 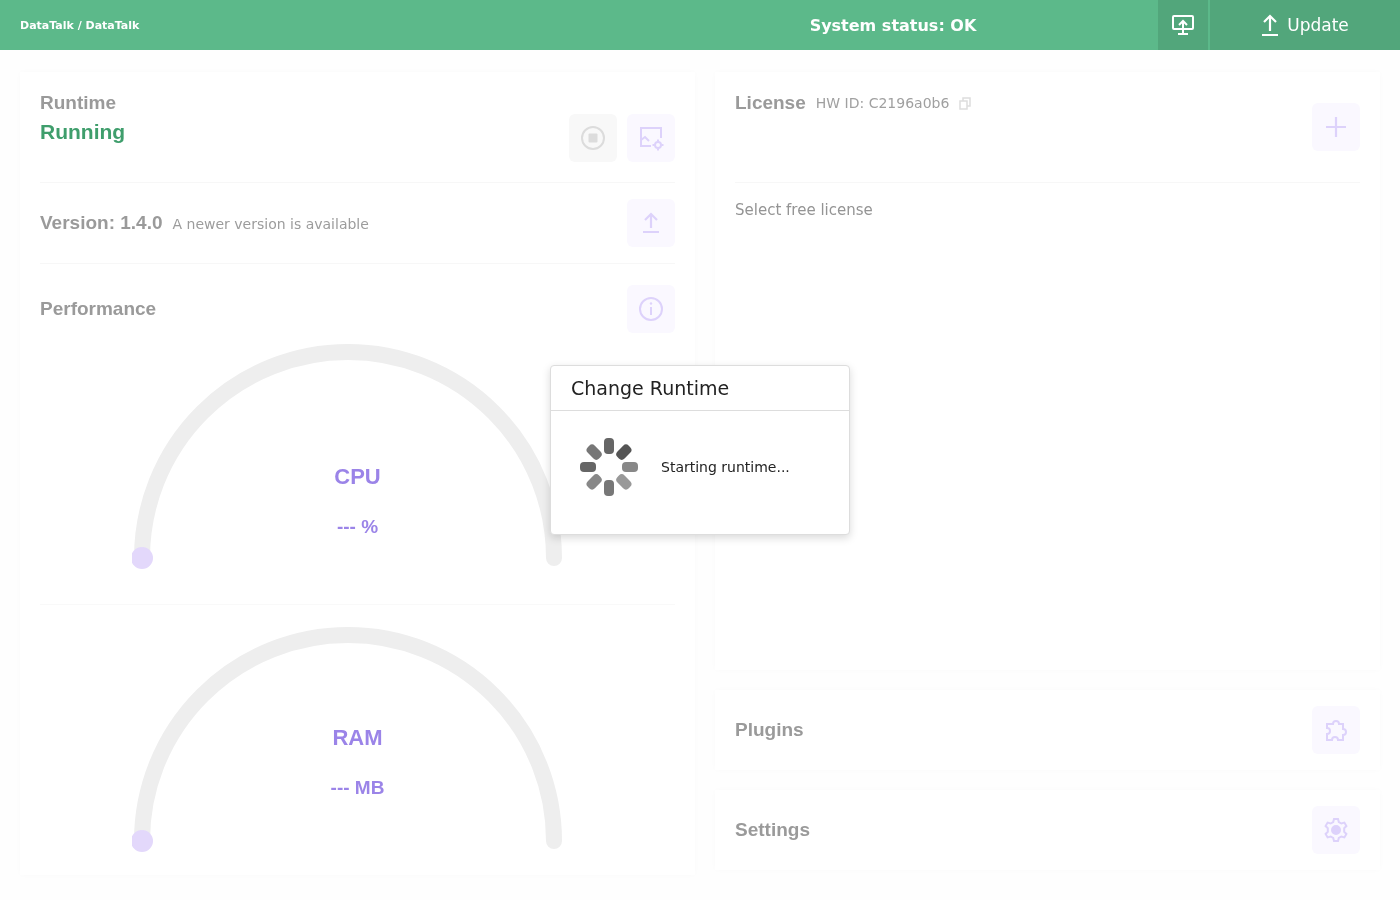 What do you see at coordinates (770, 103) in the screenshot?
I see `license-title: License` at bounding box center [770, 103].